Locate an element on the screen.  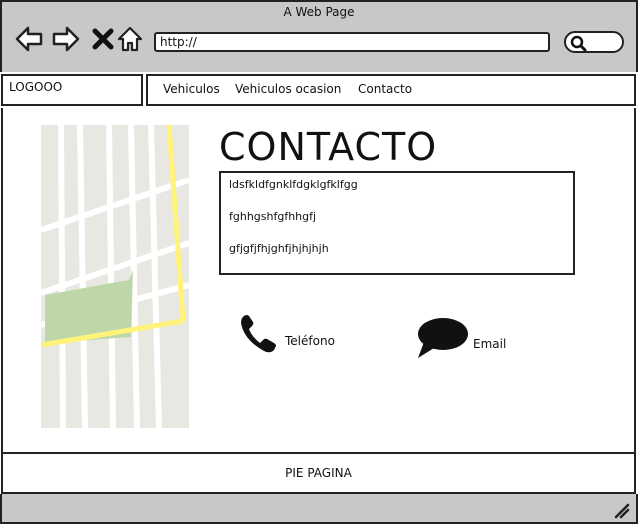
logo: LOGOOO is located at coordinates (72, 90).